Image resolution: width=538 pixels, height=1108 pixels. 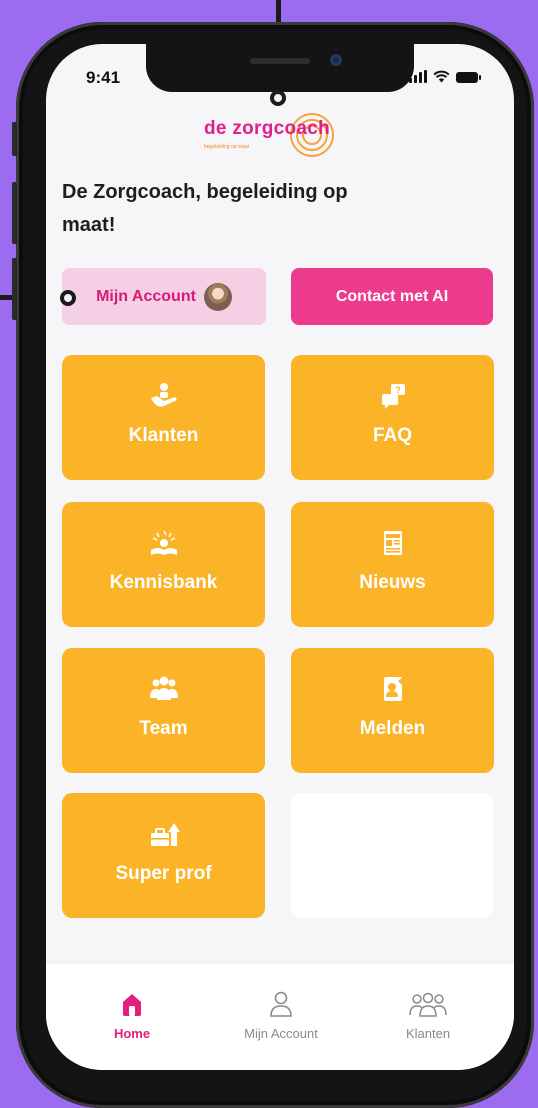 I want to click on phone-side-button, so click(x=14, y=139).